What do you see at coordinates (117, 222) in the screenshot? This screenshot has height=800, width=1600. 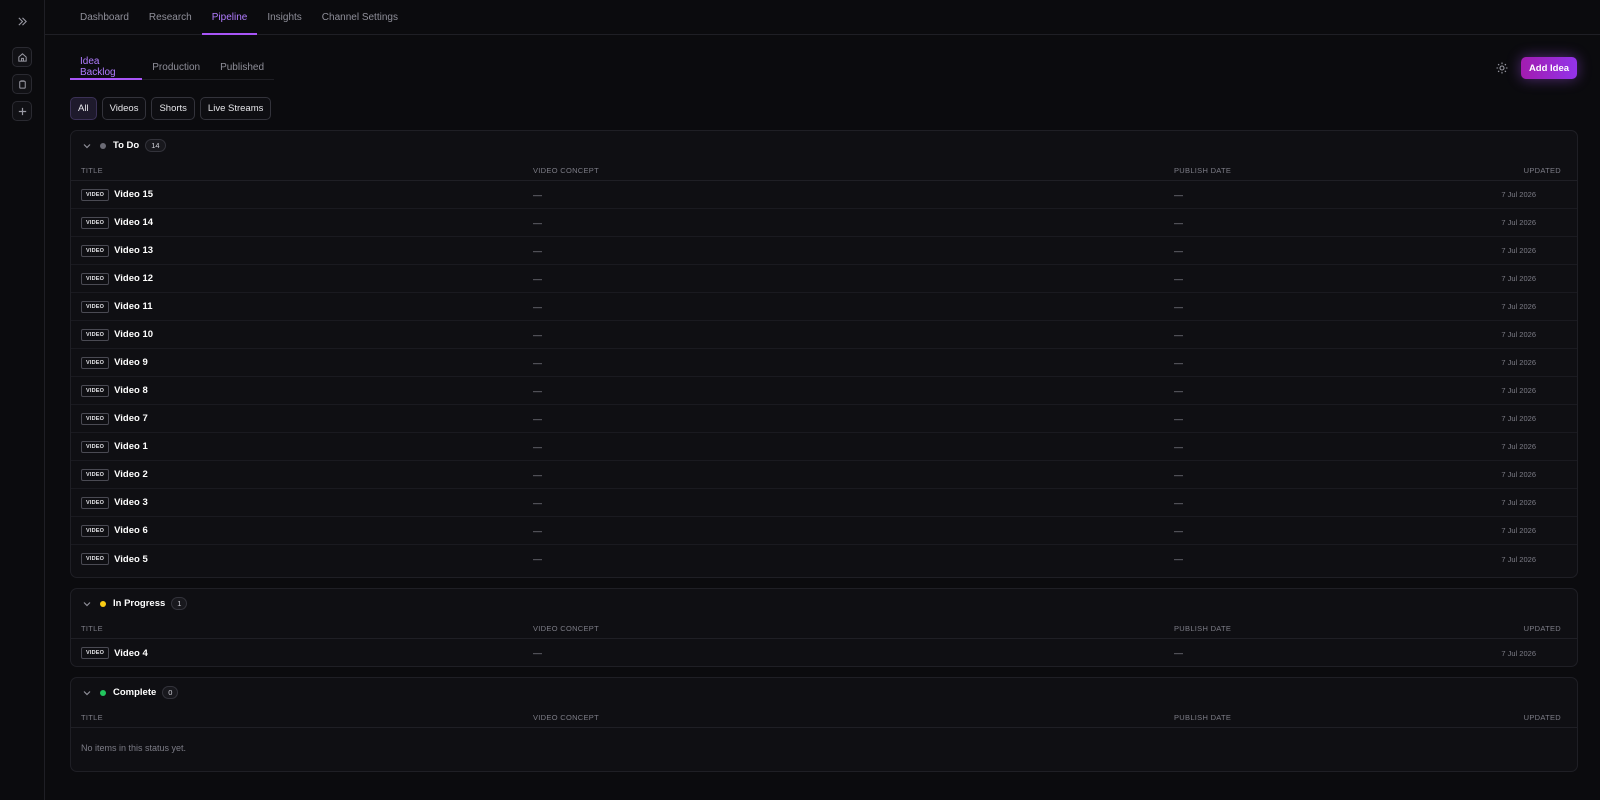 I see `row-title-cell: VIDEO Video 14` at bounding box center [117, 222].